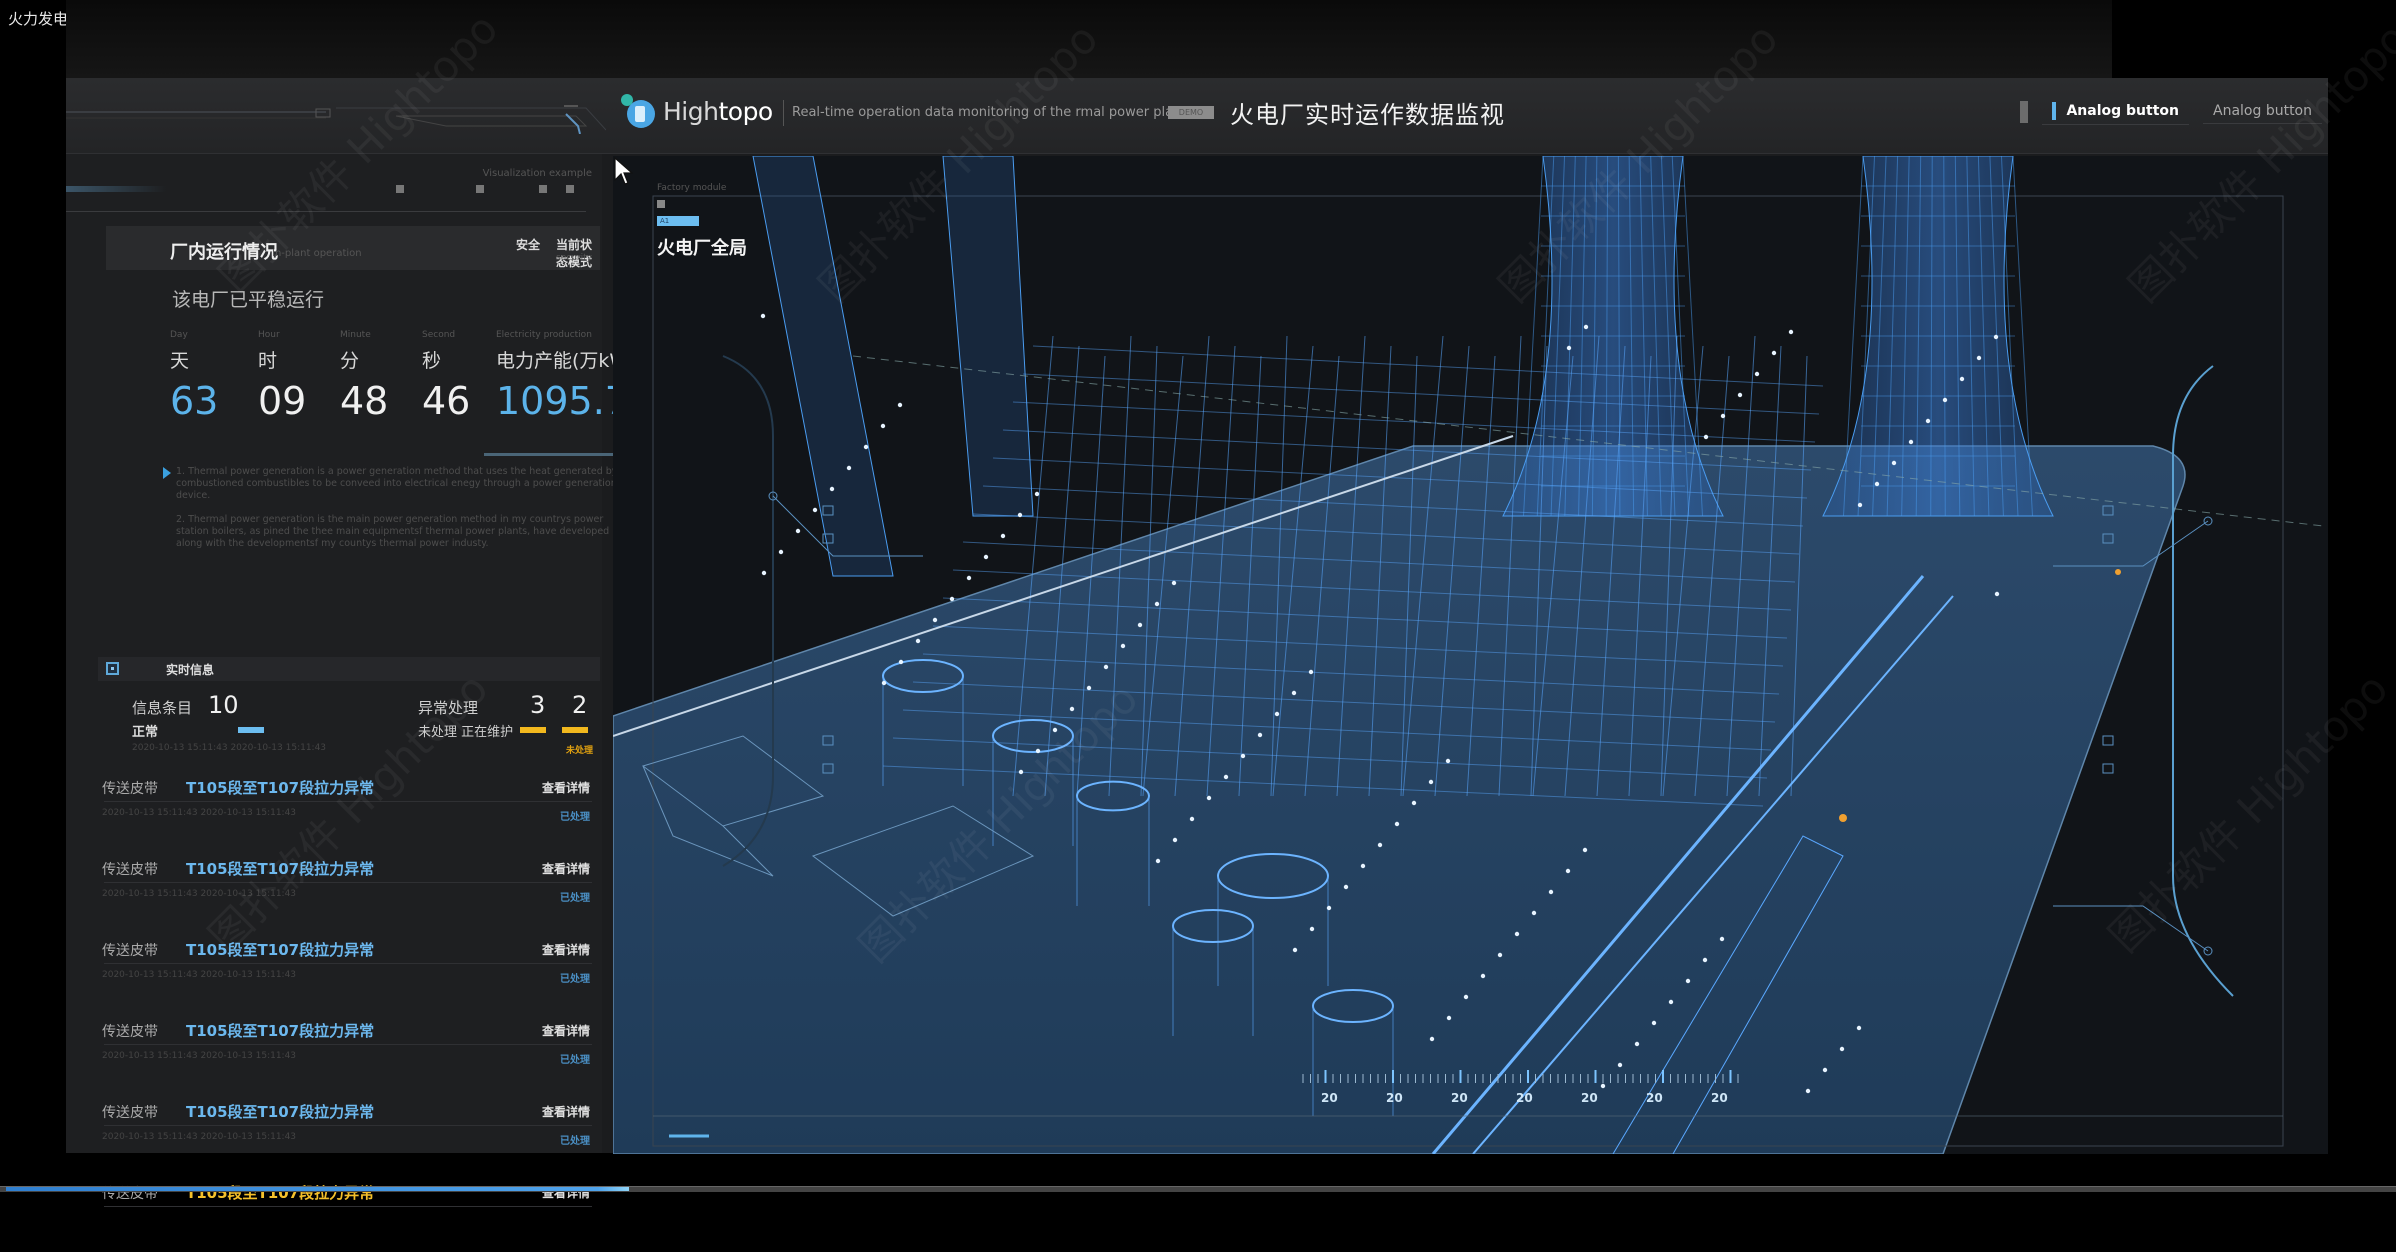 Image resolution: width=2396 pixels, height=1252 pixels. What do you see at coordinates (624, 170) in the screenshot?
I see `mouse-cursor-icon` at bounding box center [624, 170].